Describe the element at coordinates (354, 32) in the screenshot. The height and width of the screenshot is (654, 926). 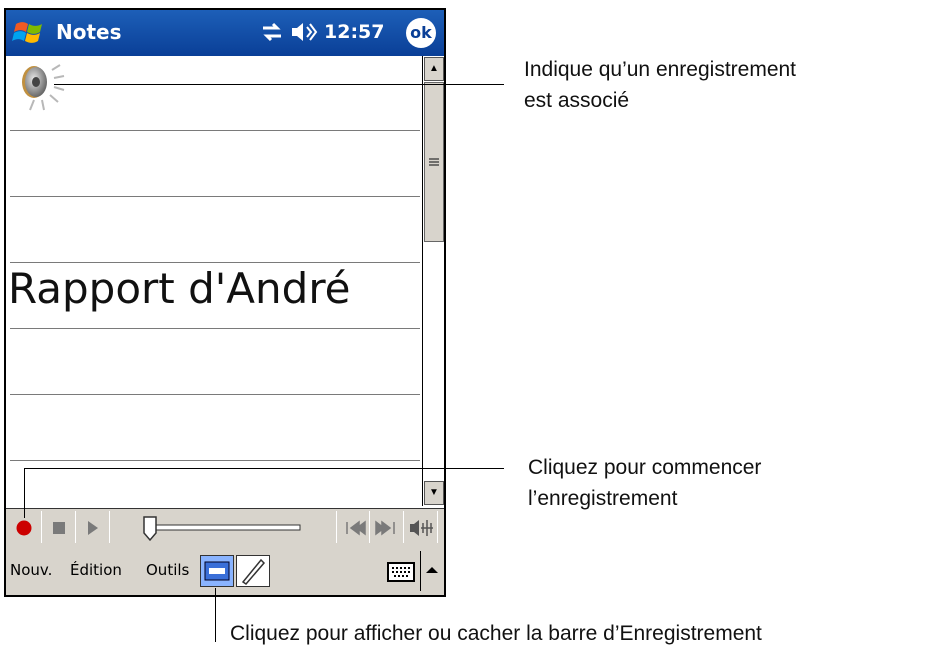
I see `clock: 12:57` at that location.